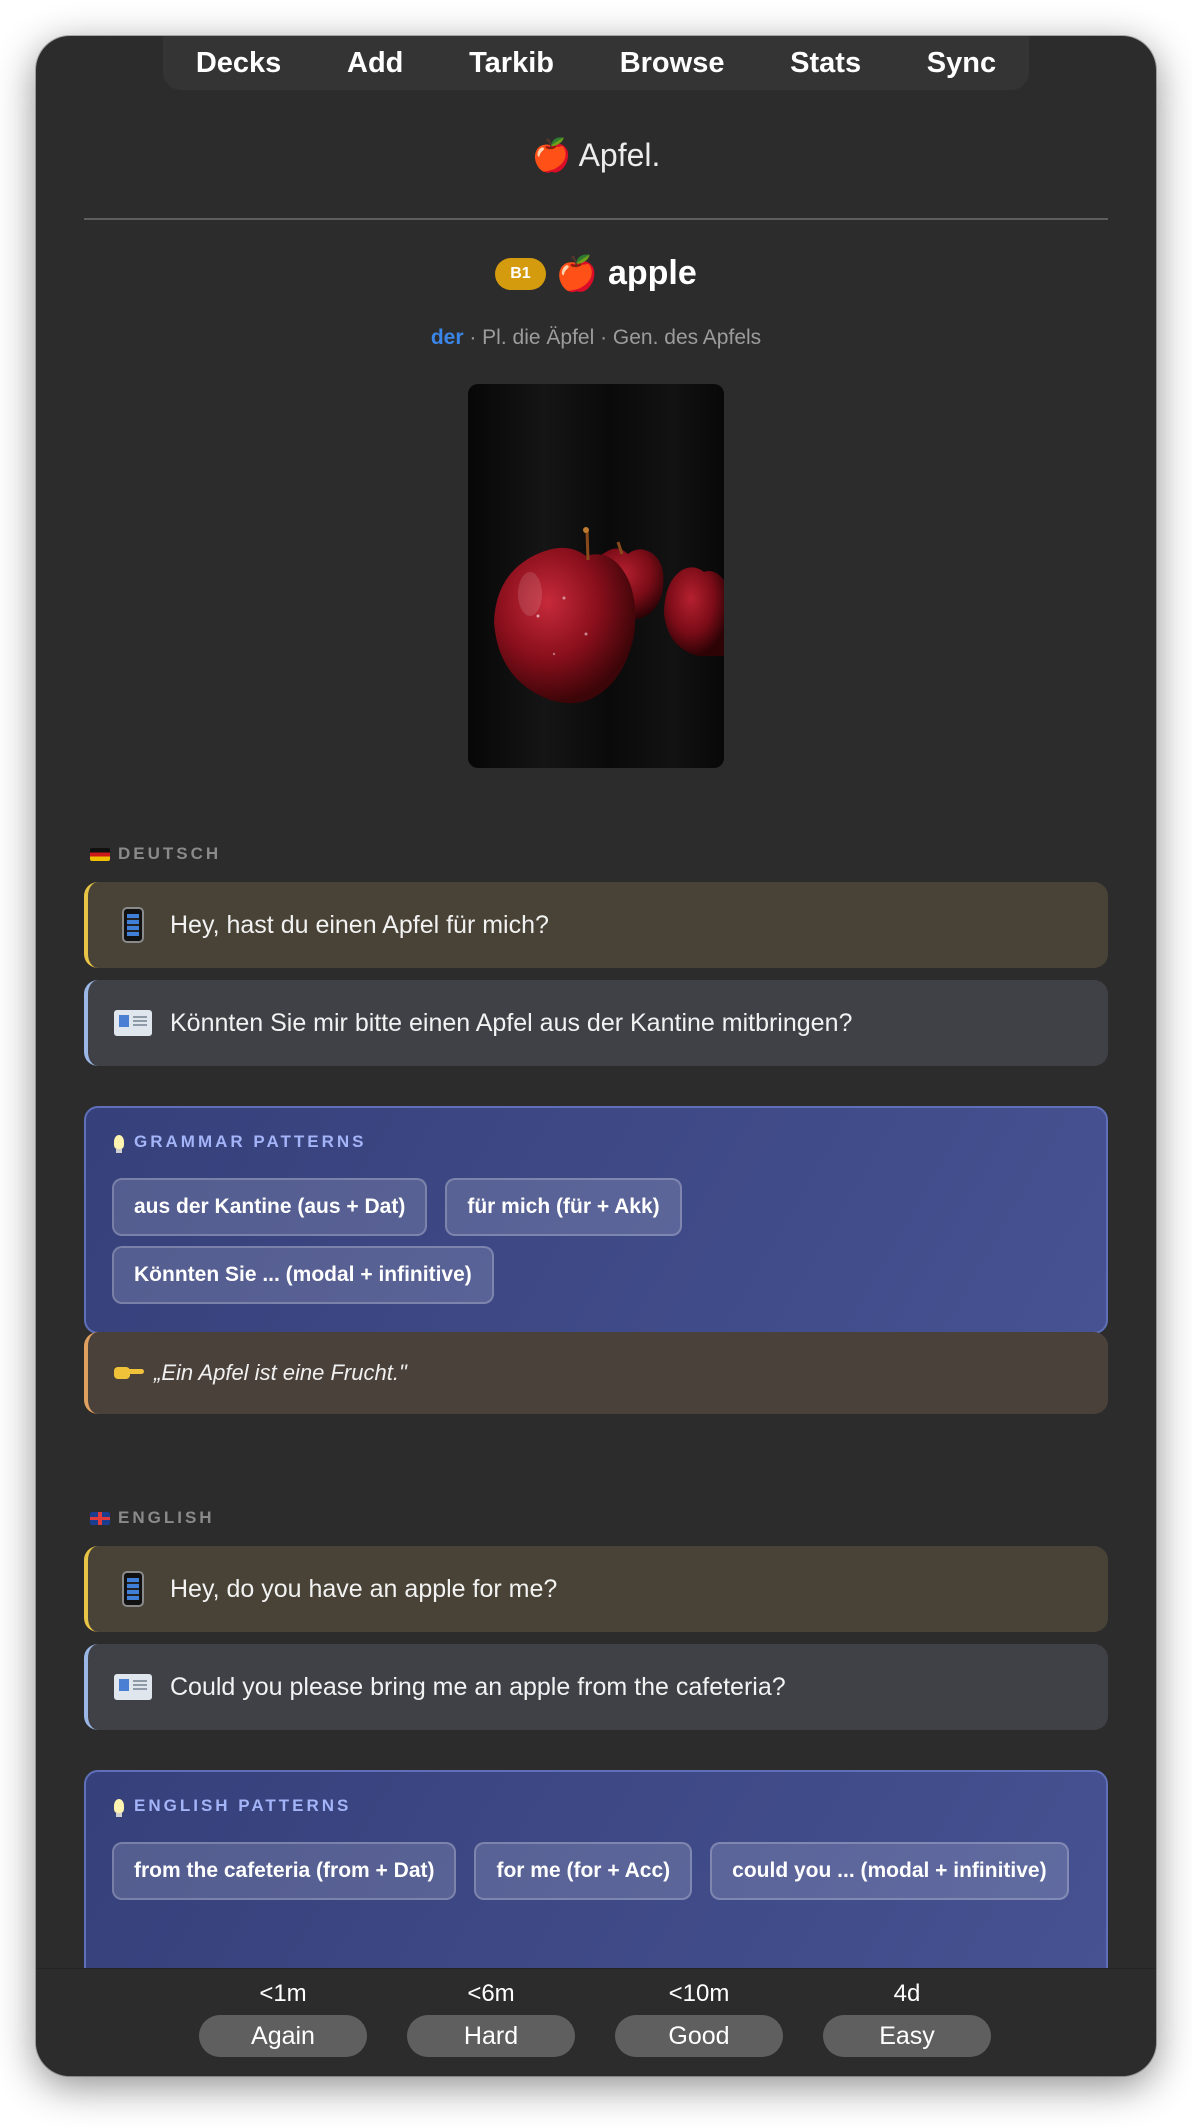  Describe the element at coordinates (612, 337) in the screenshot. I see `inflection-forms: · Pl. die Äpfel · Gen. des Apfels` at that location.